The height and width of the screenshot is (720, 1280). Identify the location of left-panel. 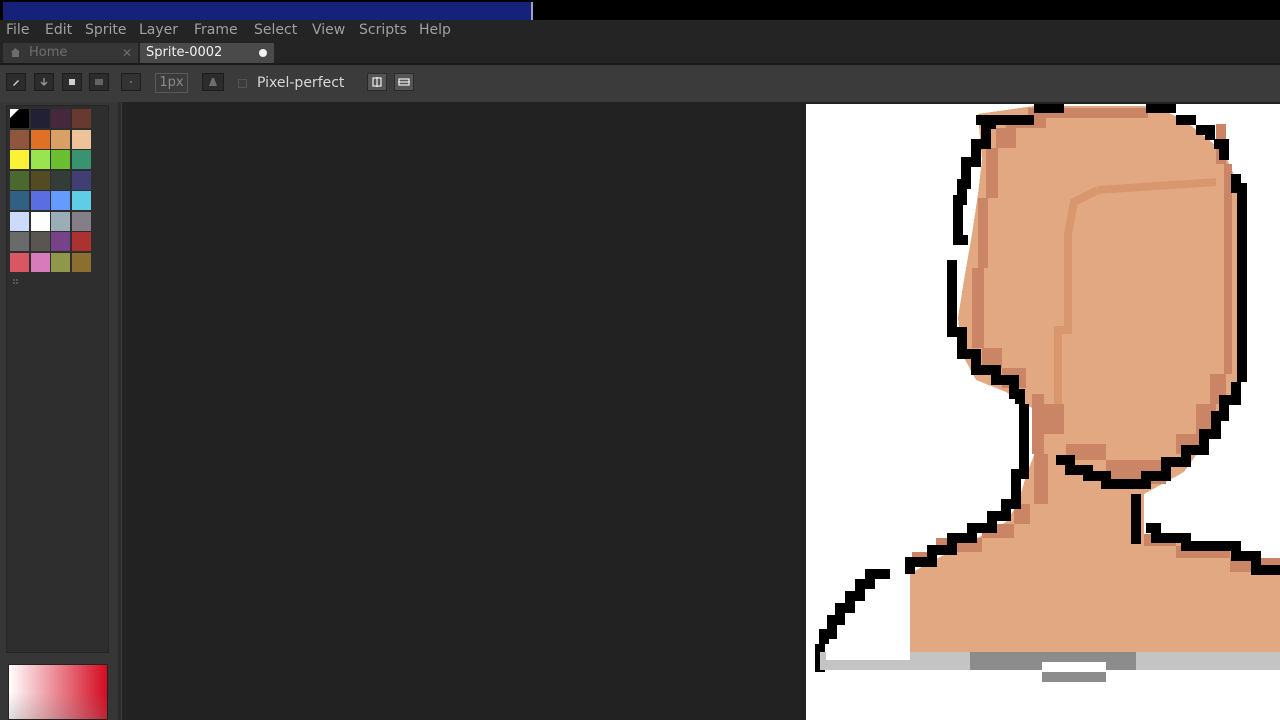
(59, 411).